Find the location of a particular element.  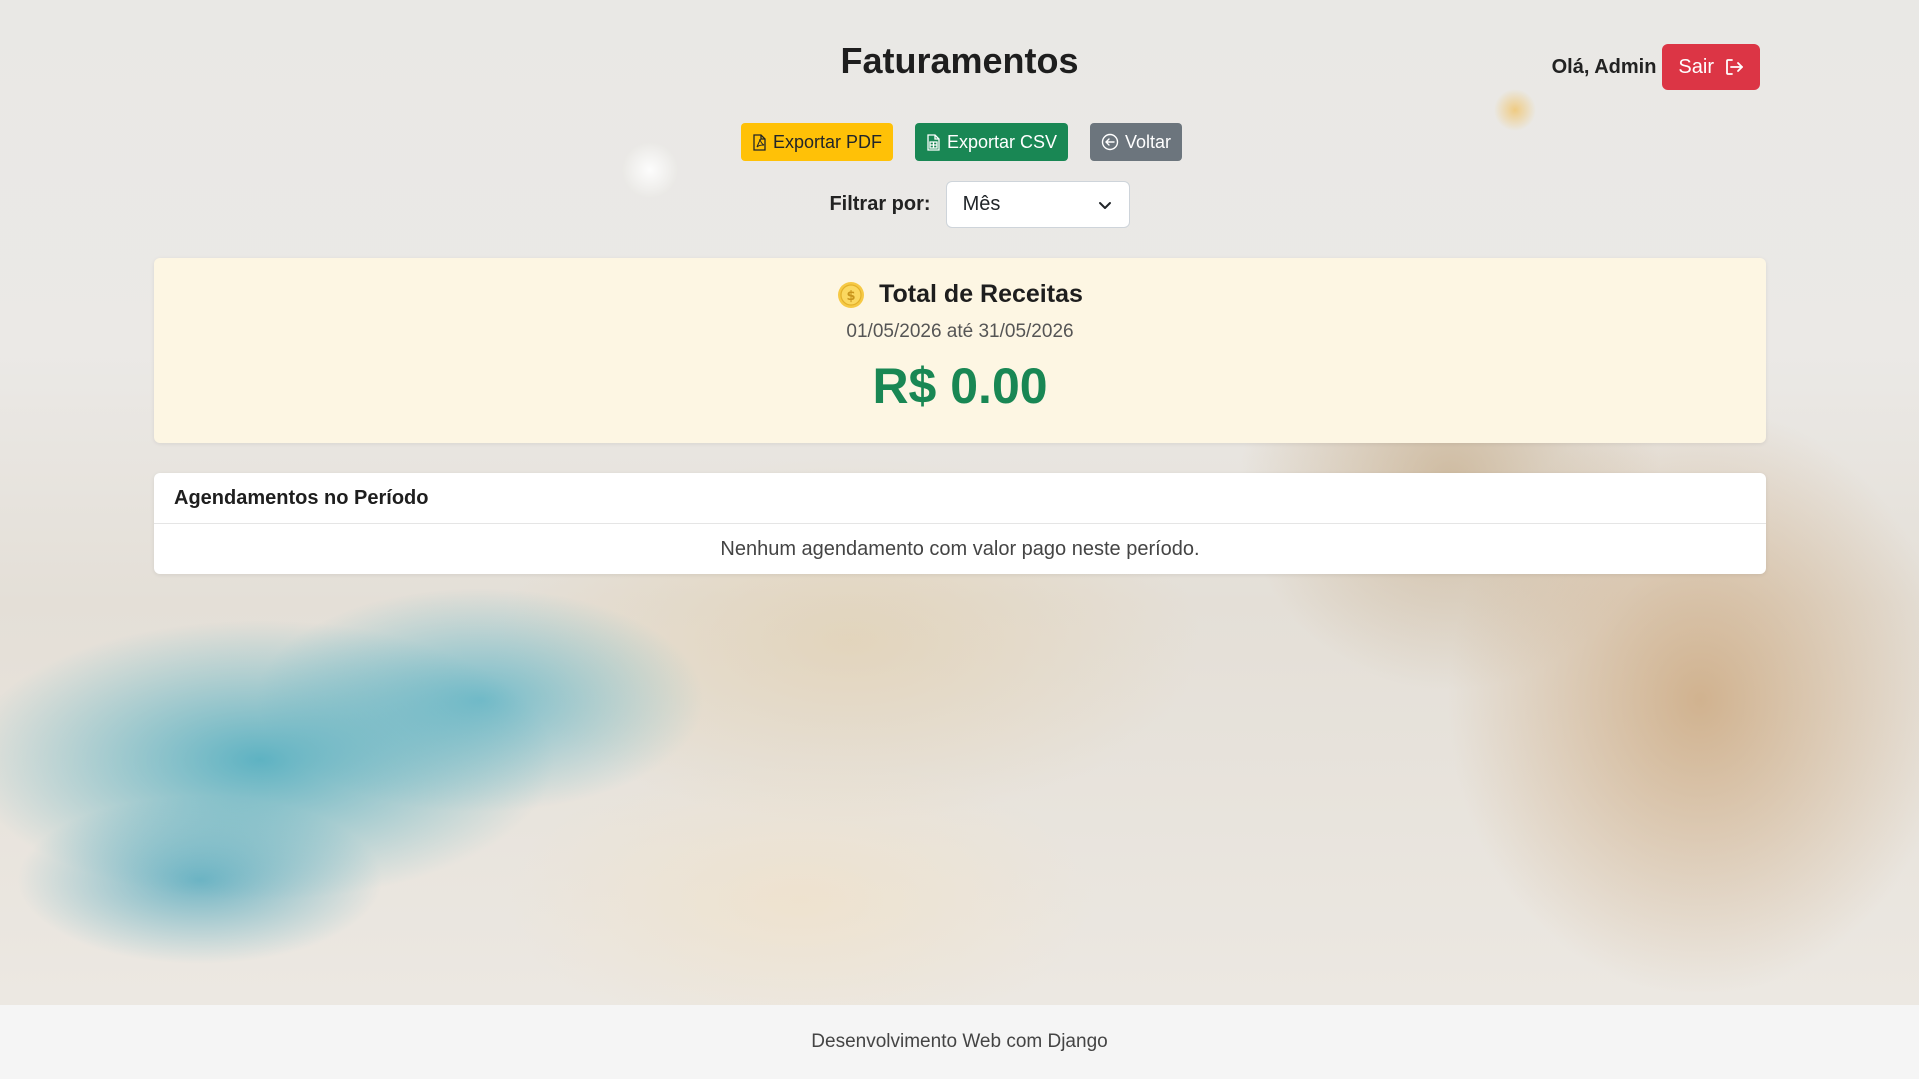

period-select: Mês is located at coordinates (1037, 204).